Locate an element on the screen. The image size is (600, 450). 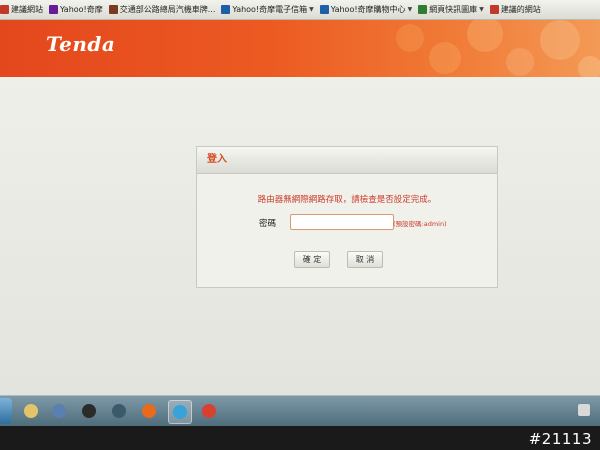
favorite-label: Yahoo!奇摩購物中心 is located at coordinates (368, 9).